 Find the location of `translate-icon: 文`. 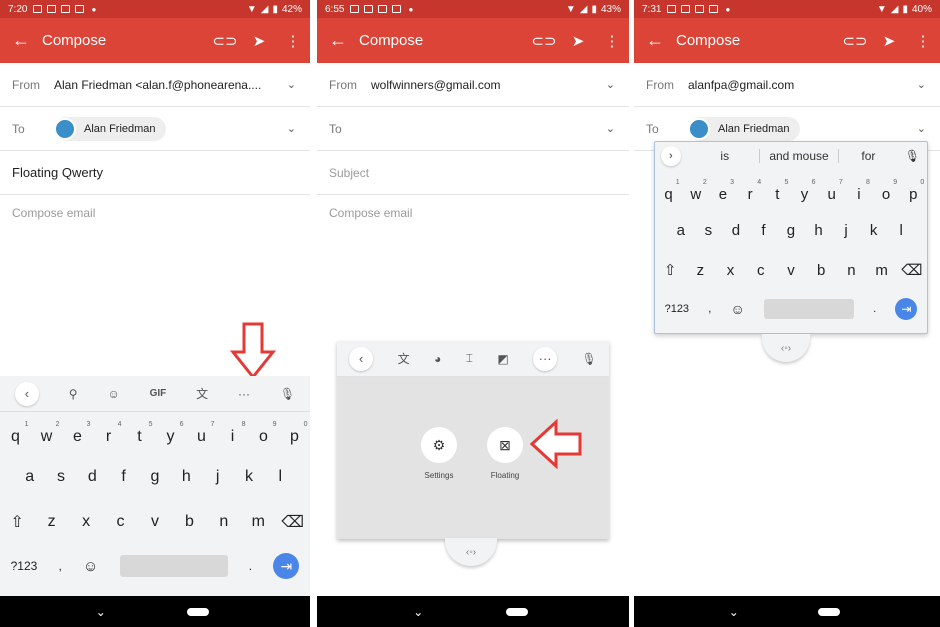

translate-icon: 文 is located at coordinates (202, 393).